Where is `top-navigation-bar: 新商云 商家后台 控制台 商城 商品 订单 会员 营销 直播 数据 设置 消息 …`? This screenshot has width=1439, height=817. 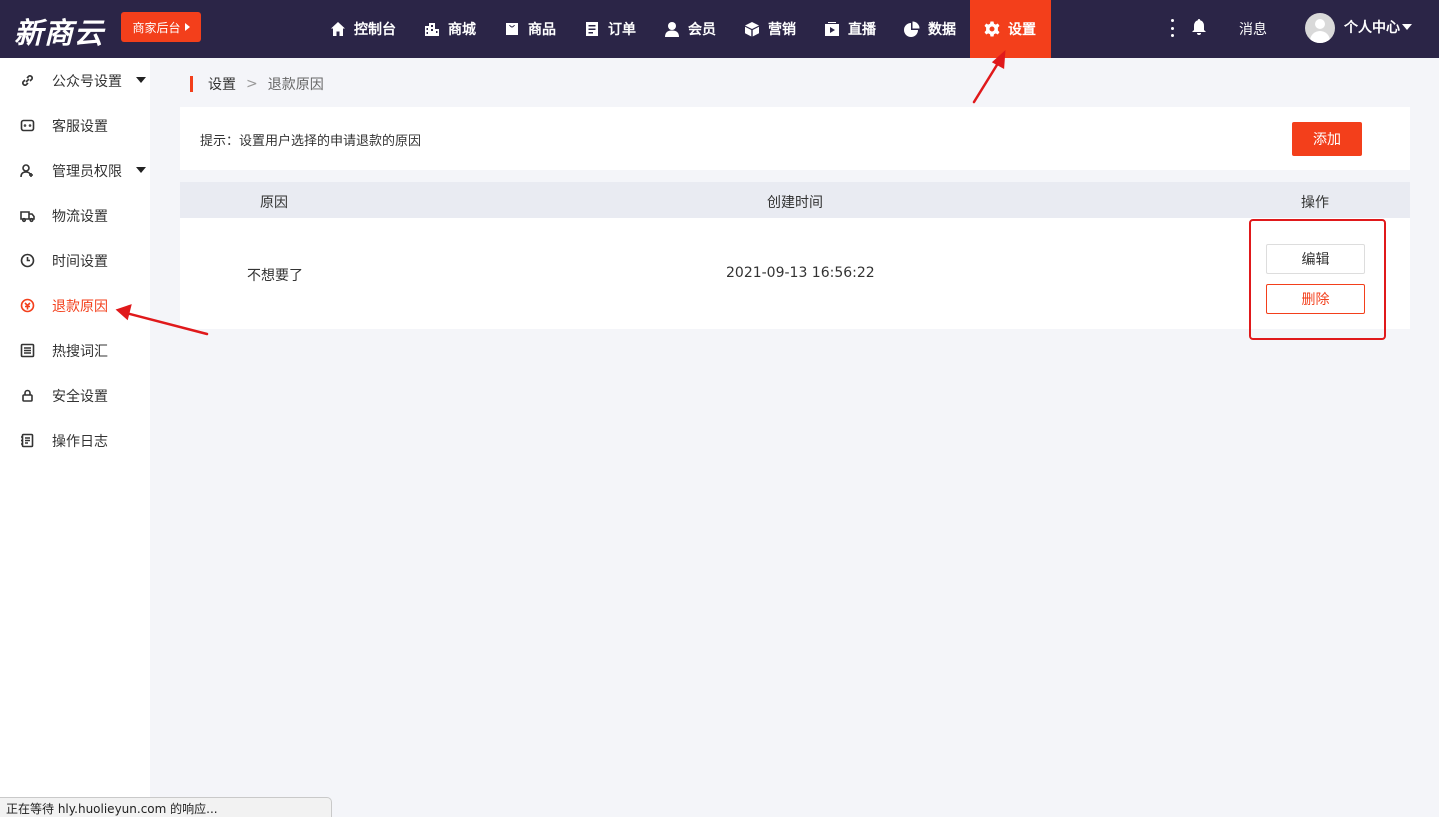
top-navigation-bar: 新商云 商家后台 控制台 商城 商品 订单 会员 营销 直播 数据 设置 消息 … is located at coordinates (719, 29).